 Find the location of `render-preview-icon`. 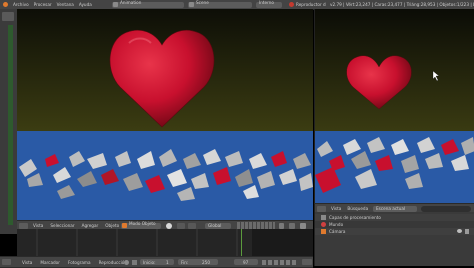

render-preview-icon is located at coordinates (303, 225).